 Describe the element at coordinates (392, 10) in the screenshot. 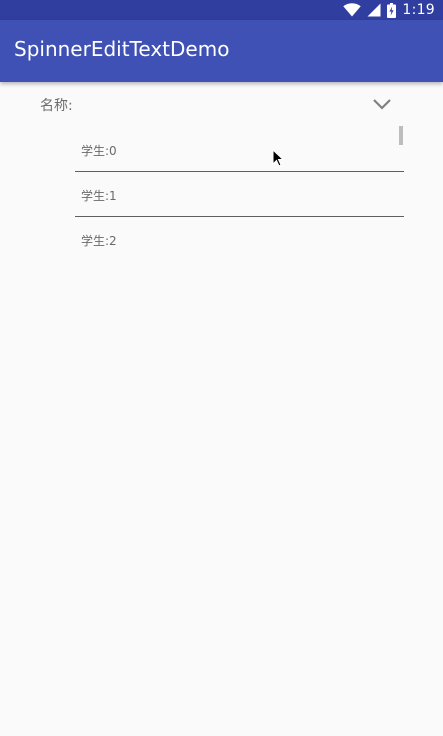

I see `battery-charging-icon` at that location.